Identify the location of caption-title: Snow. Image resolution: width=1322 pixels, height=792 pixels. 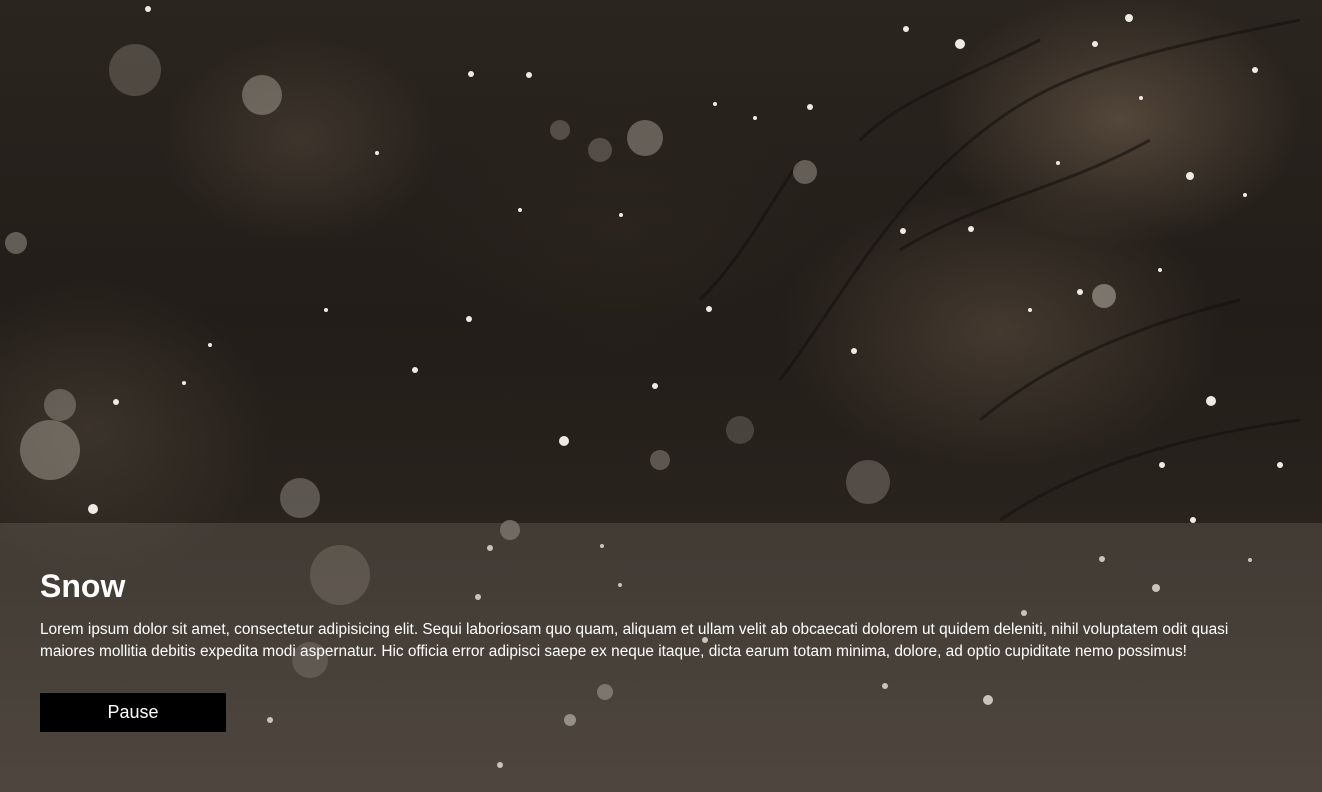
(83, 586).